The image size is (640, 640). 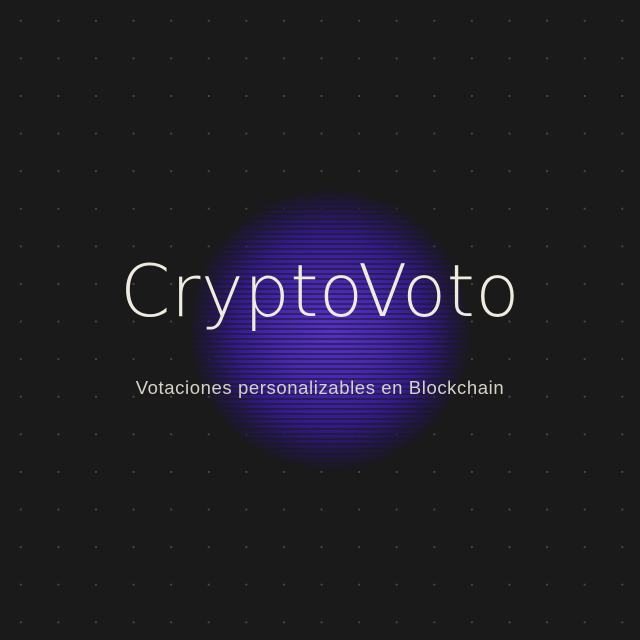 What do you see at coordinates (320, 387) in the screenshot?
I see `brand-tagline: Votaciones personalizables en Blockchain` at bounding box center [320, 387].